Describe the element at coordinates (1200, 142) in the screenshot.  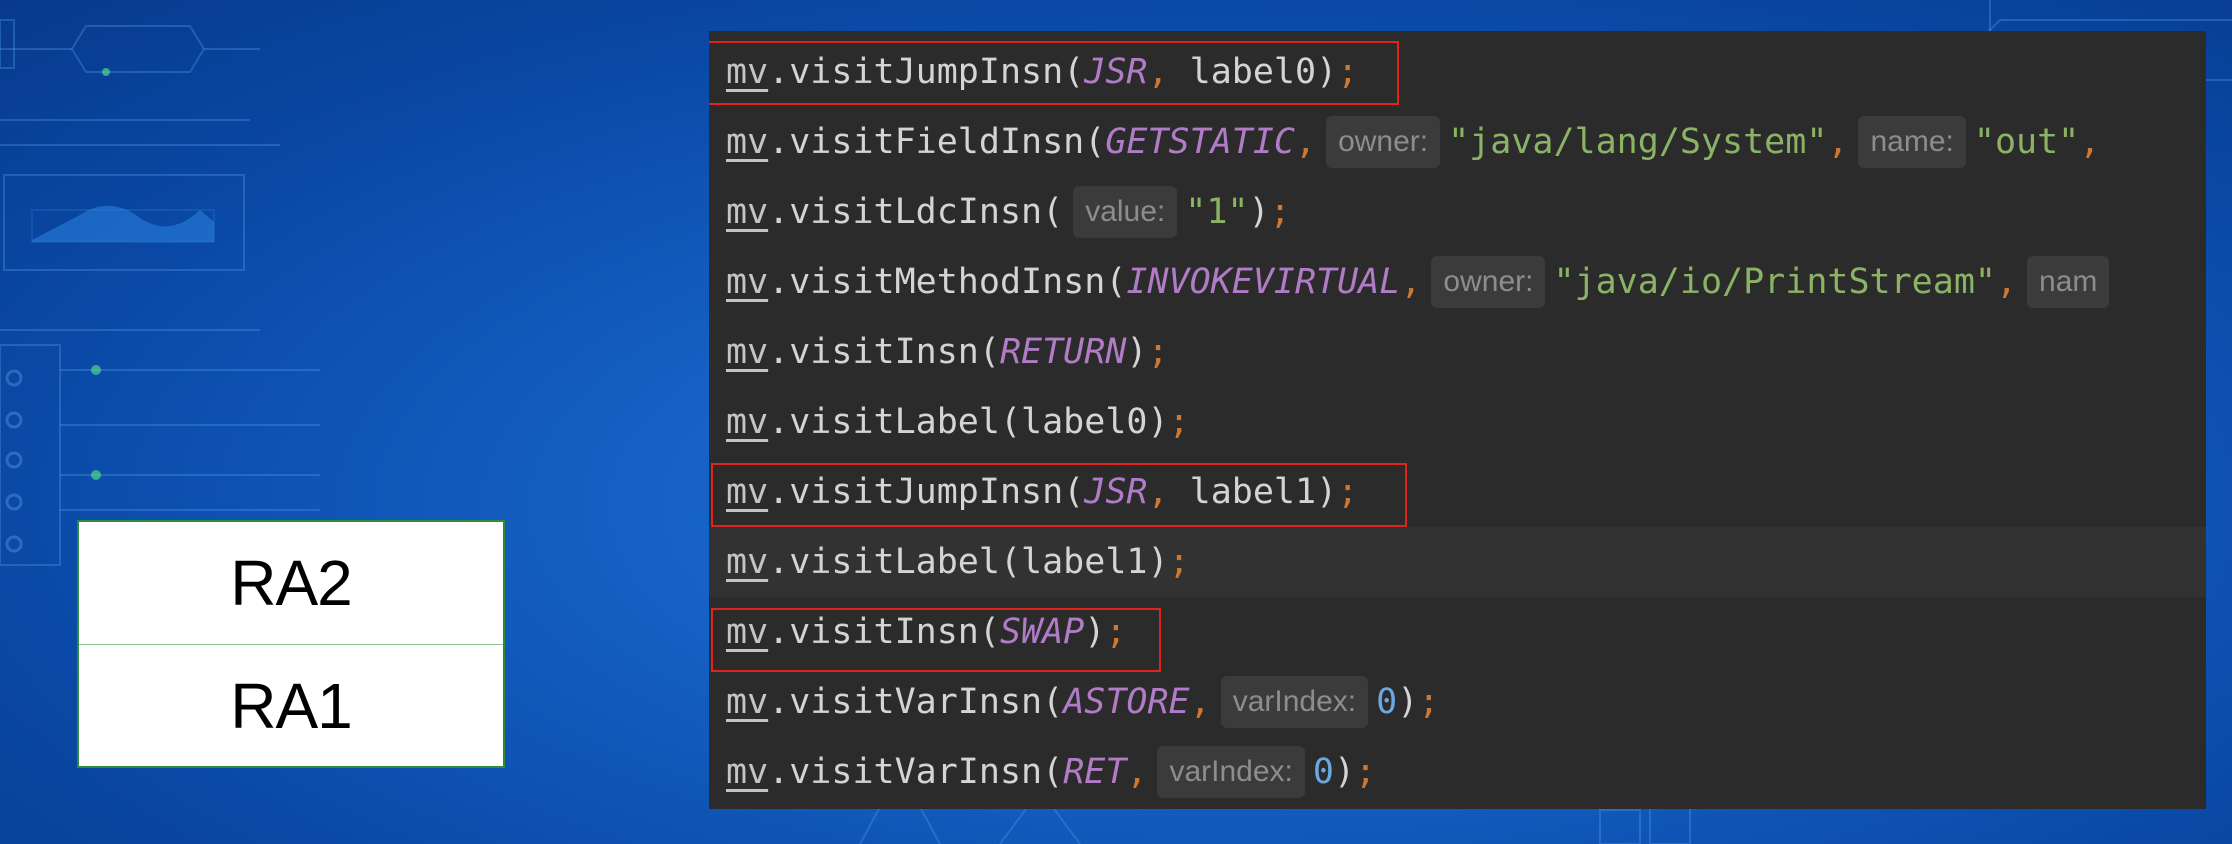
I see `opcode-constant: GETSTATIC` at that location.